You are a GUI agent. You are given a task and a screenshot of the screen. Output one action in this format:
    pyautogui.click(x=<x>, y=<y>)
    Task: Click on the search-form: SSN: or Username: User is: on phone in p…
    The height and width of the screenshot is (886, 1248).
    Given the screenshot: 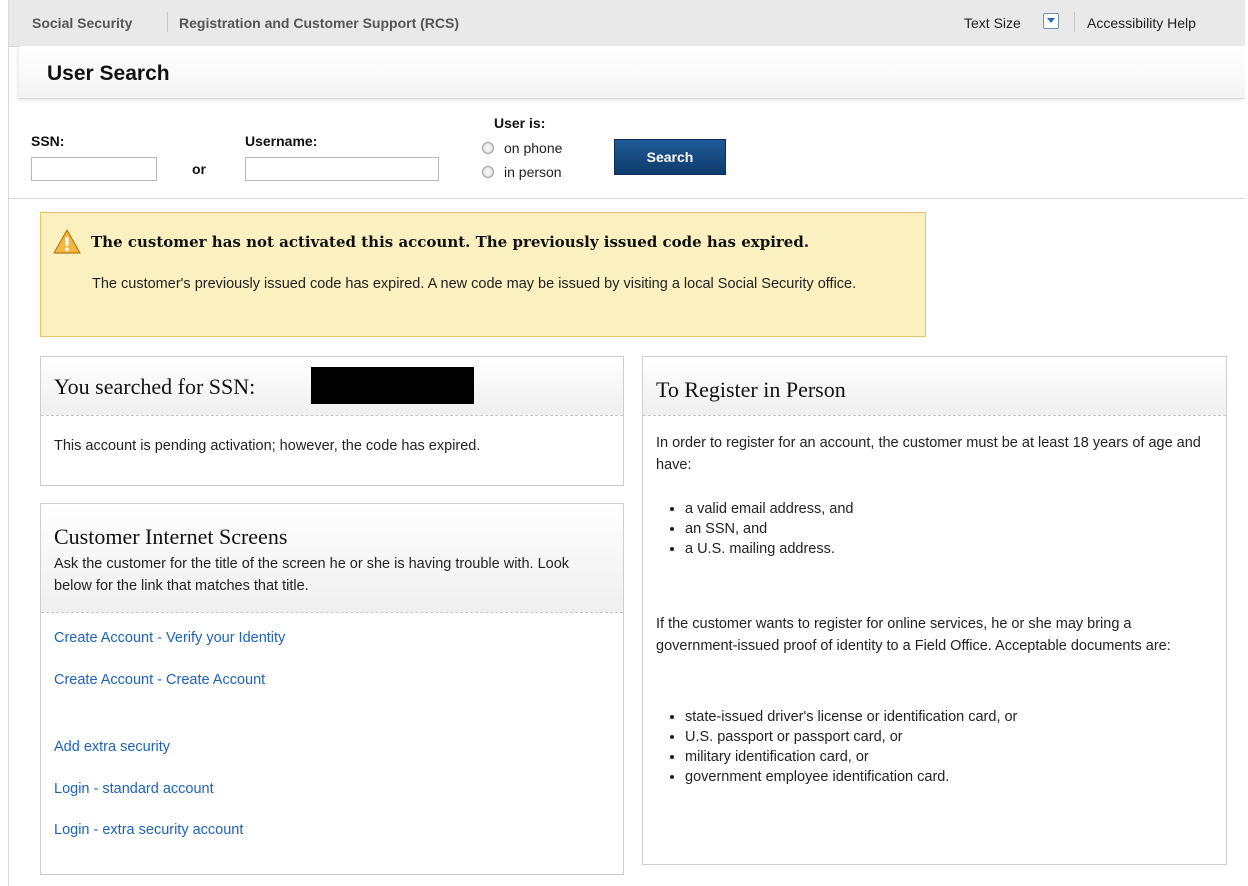 What is the action you would take?
    pyautogui.click(x=627, y=148)
    